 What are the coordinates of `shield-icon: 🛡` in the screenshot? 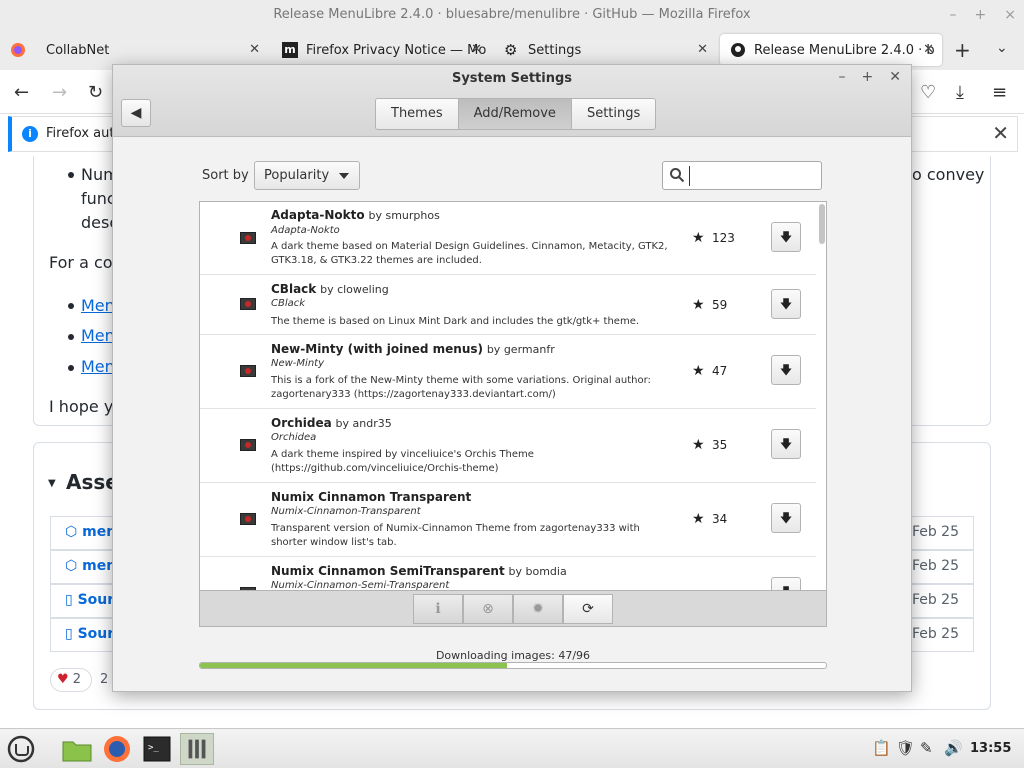 It's located at (905, 748).